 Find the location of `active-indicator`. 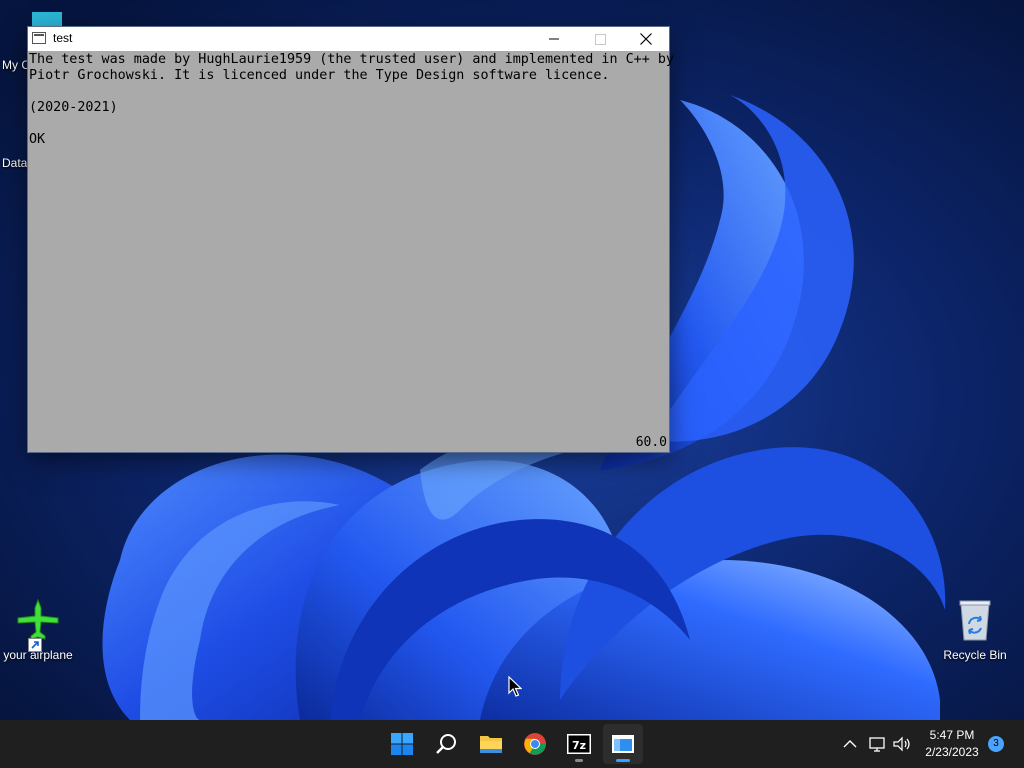

active-indicator is located at coordinates (623, 760).